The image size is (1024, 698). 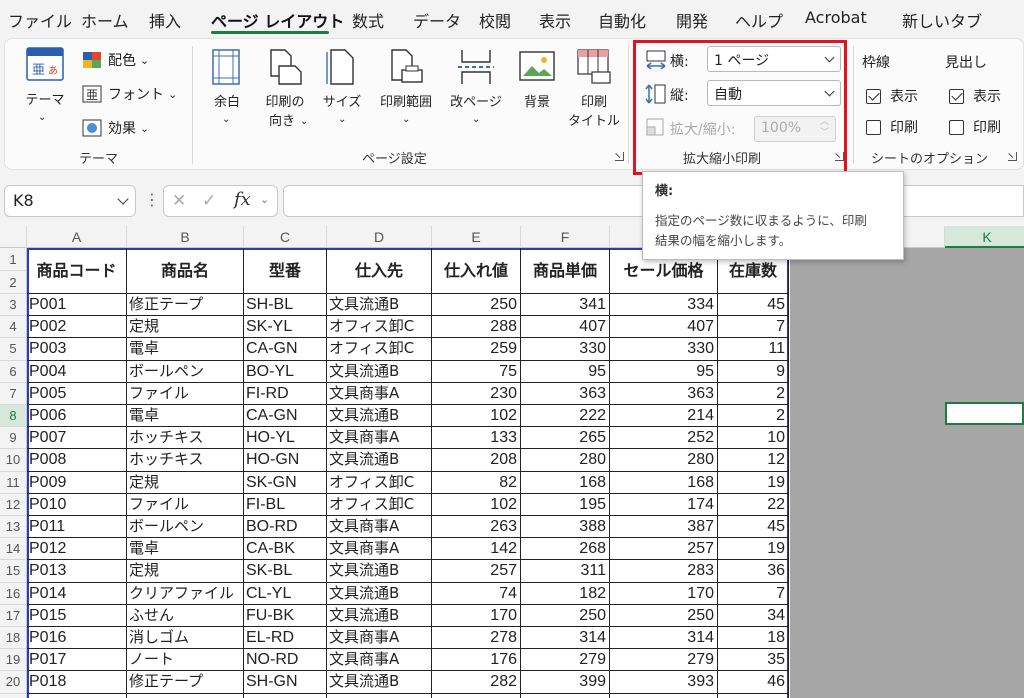 What do you see at coordinates (185, 393) in the screenshot?
I see `table-cell: ファイル` at bounding box center [185, 393].